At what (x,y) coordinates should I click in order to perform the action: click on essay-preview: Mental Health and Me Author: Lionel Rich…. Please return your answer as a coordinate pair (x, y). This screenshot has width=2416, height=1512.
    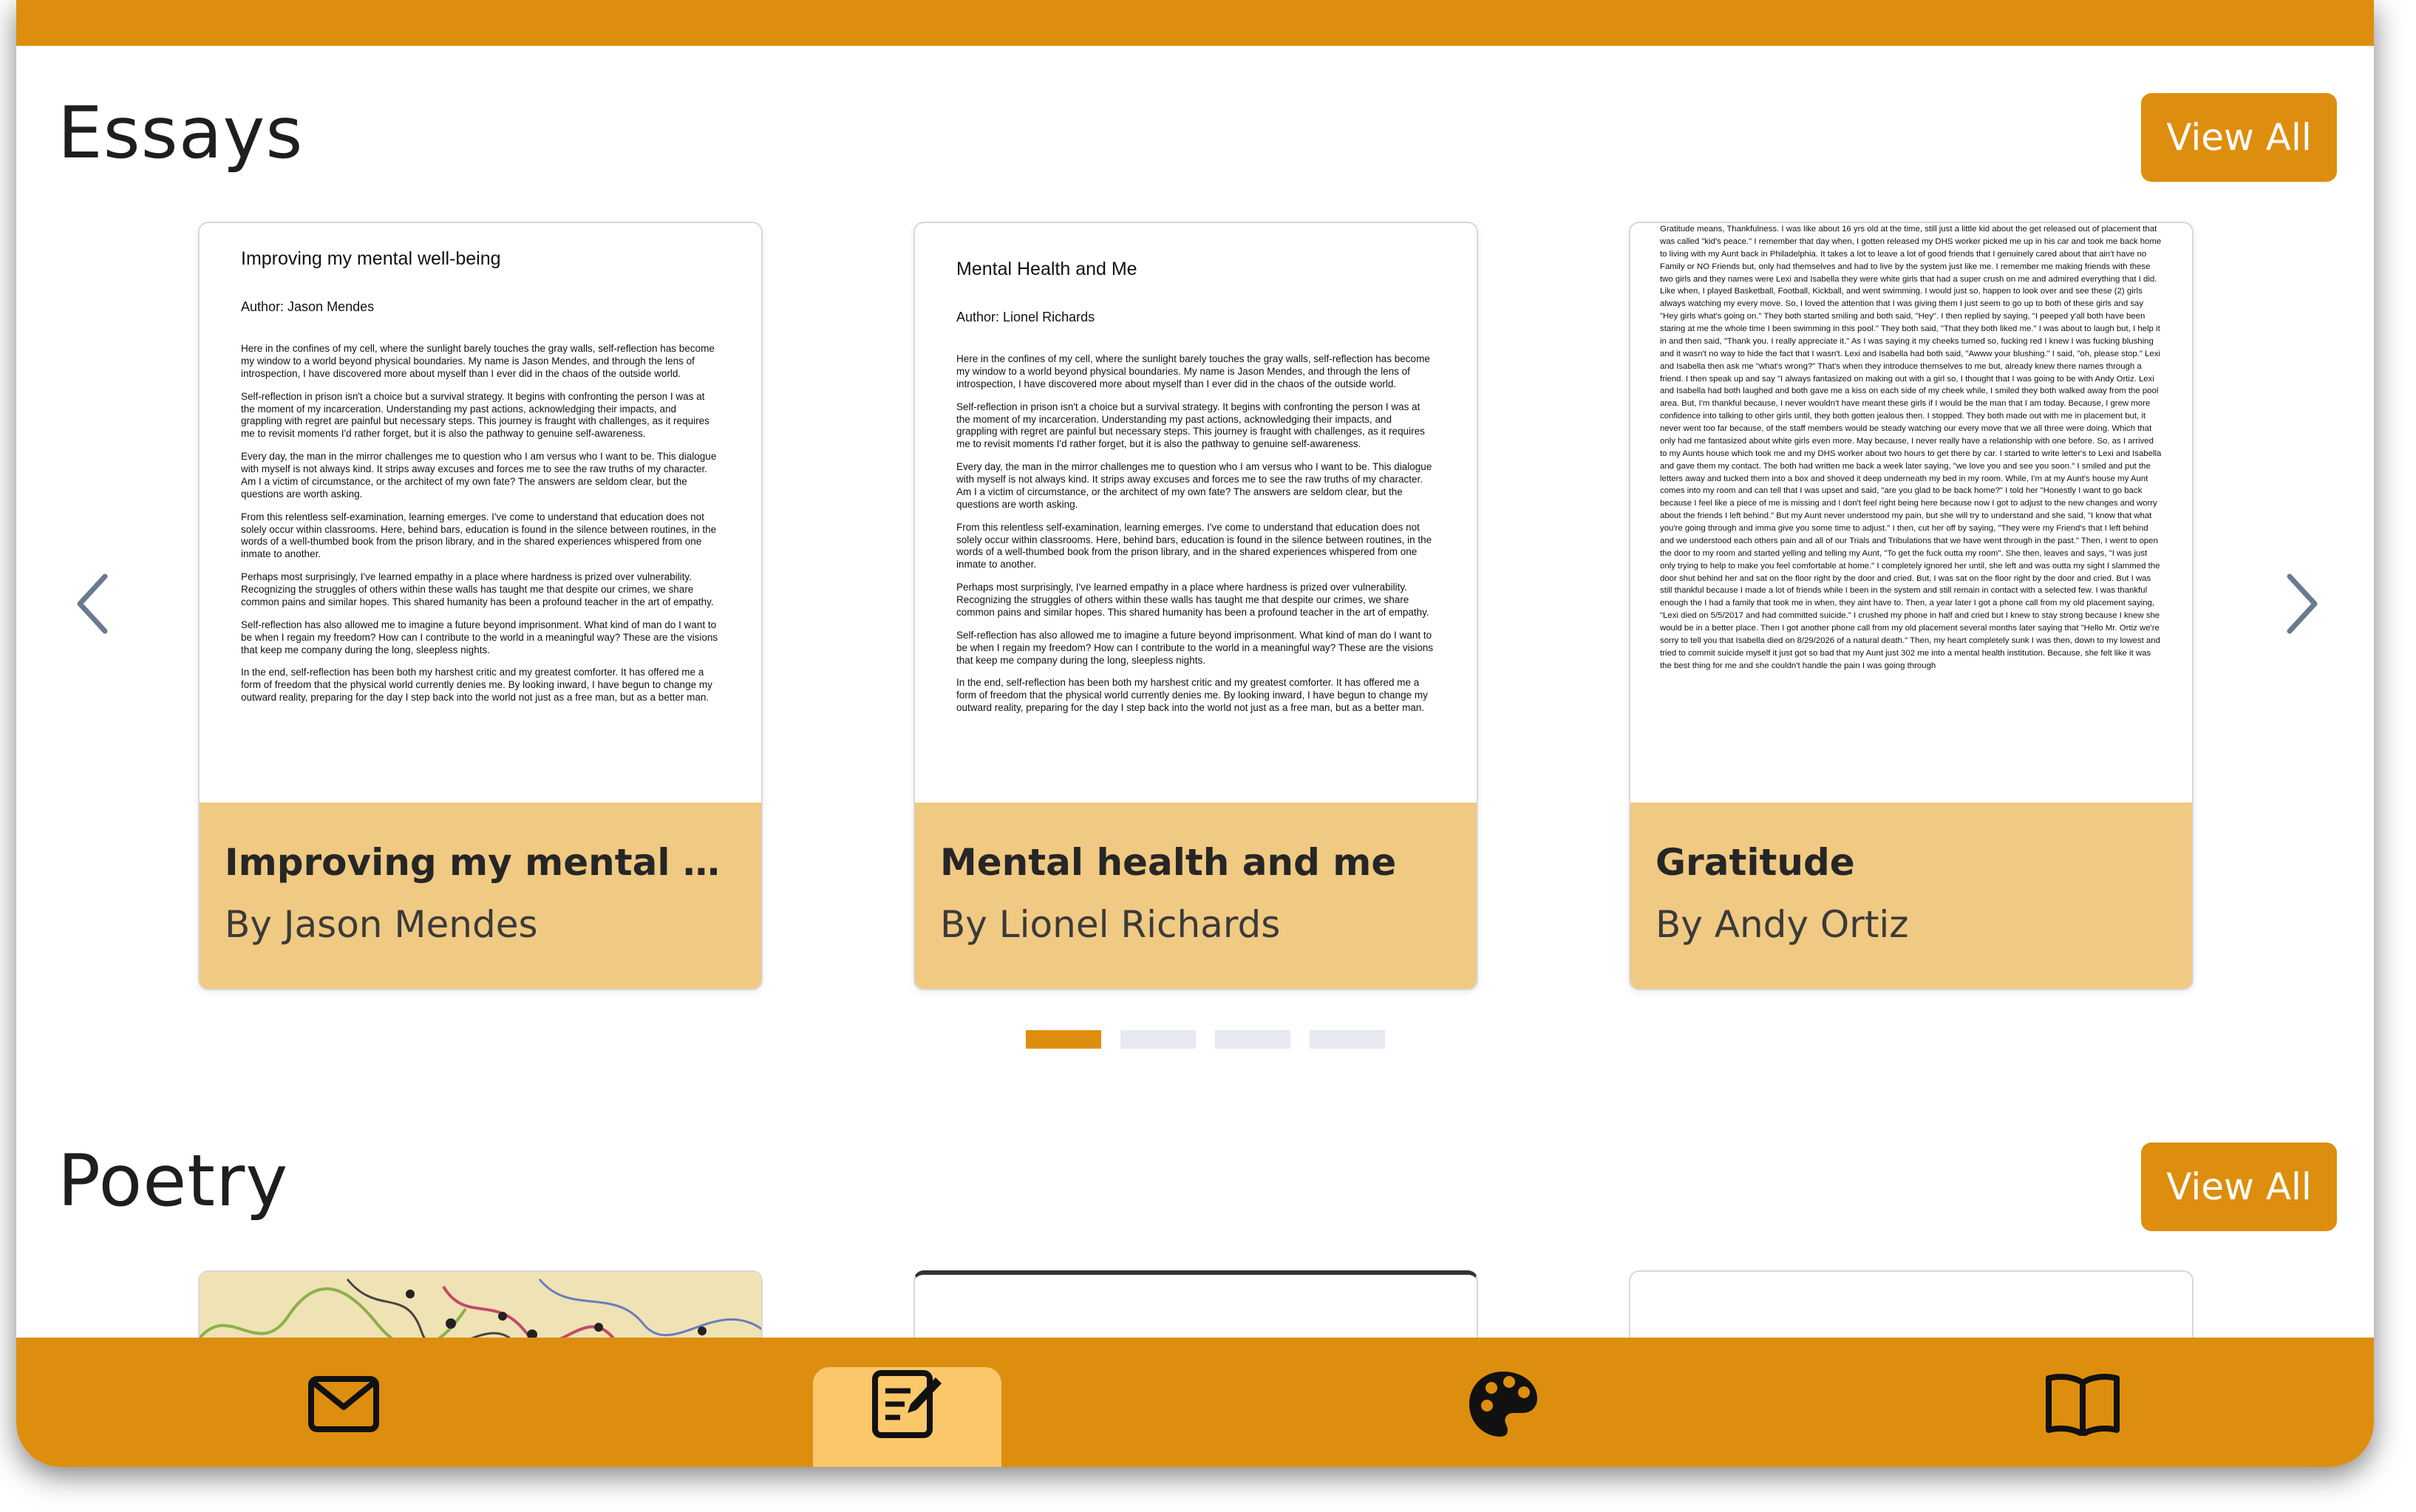
    Looking at the image, I should click on (1196, 513).